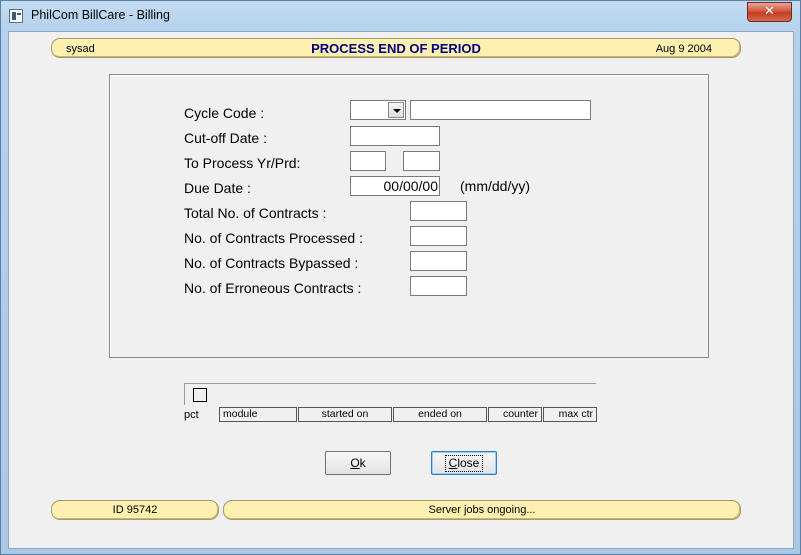 The height and width of the screenshot is (555, 801). Describe the element at coordinates (200, 395) in the screenshot. I see `pct-indicator-box` at that location.